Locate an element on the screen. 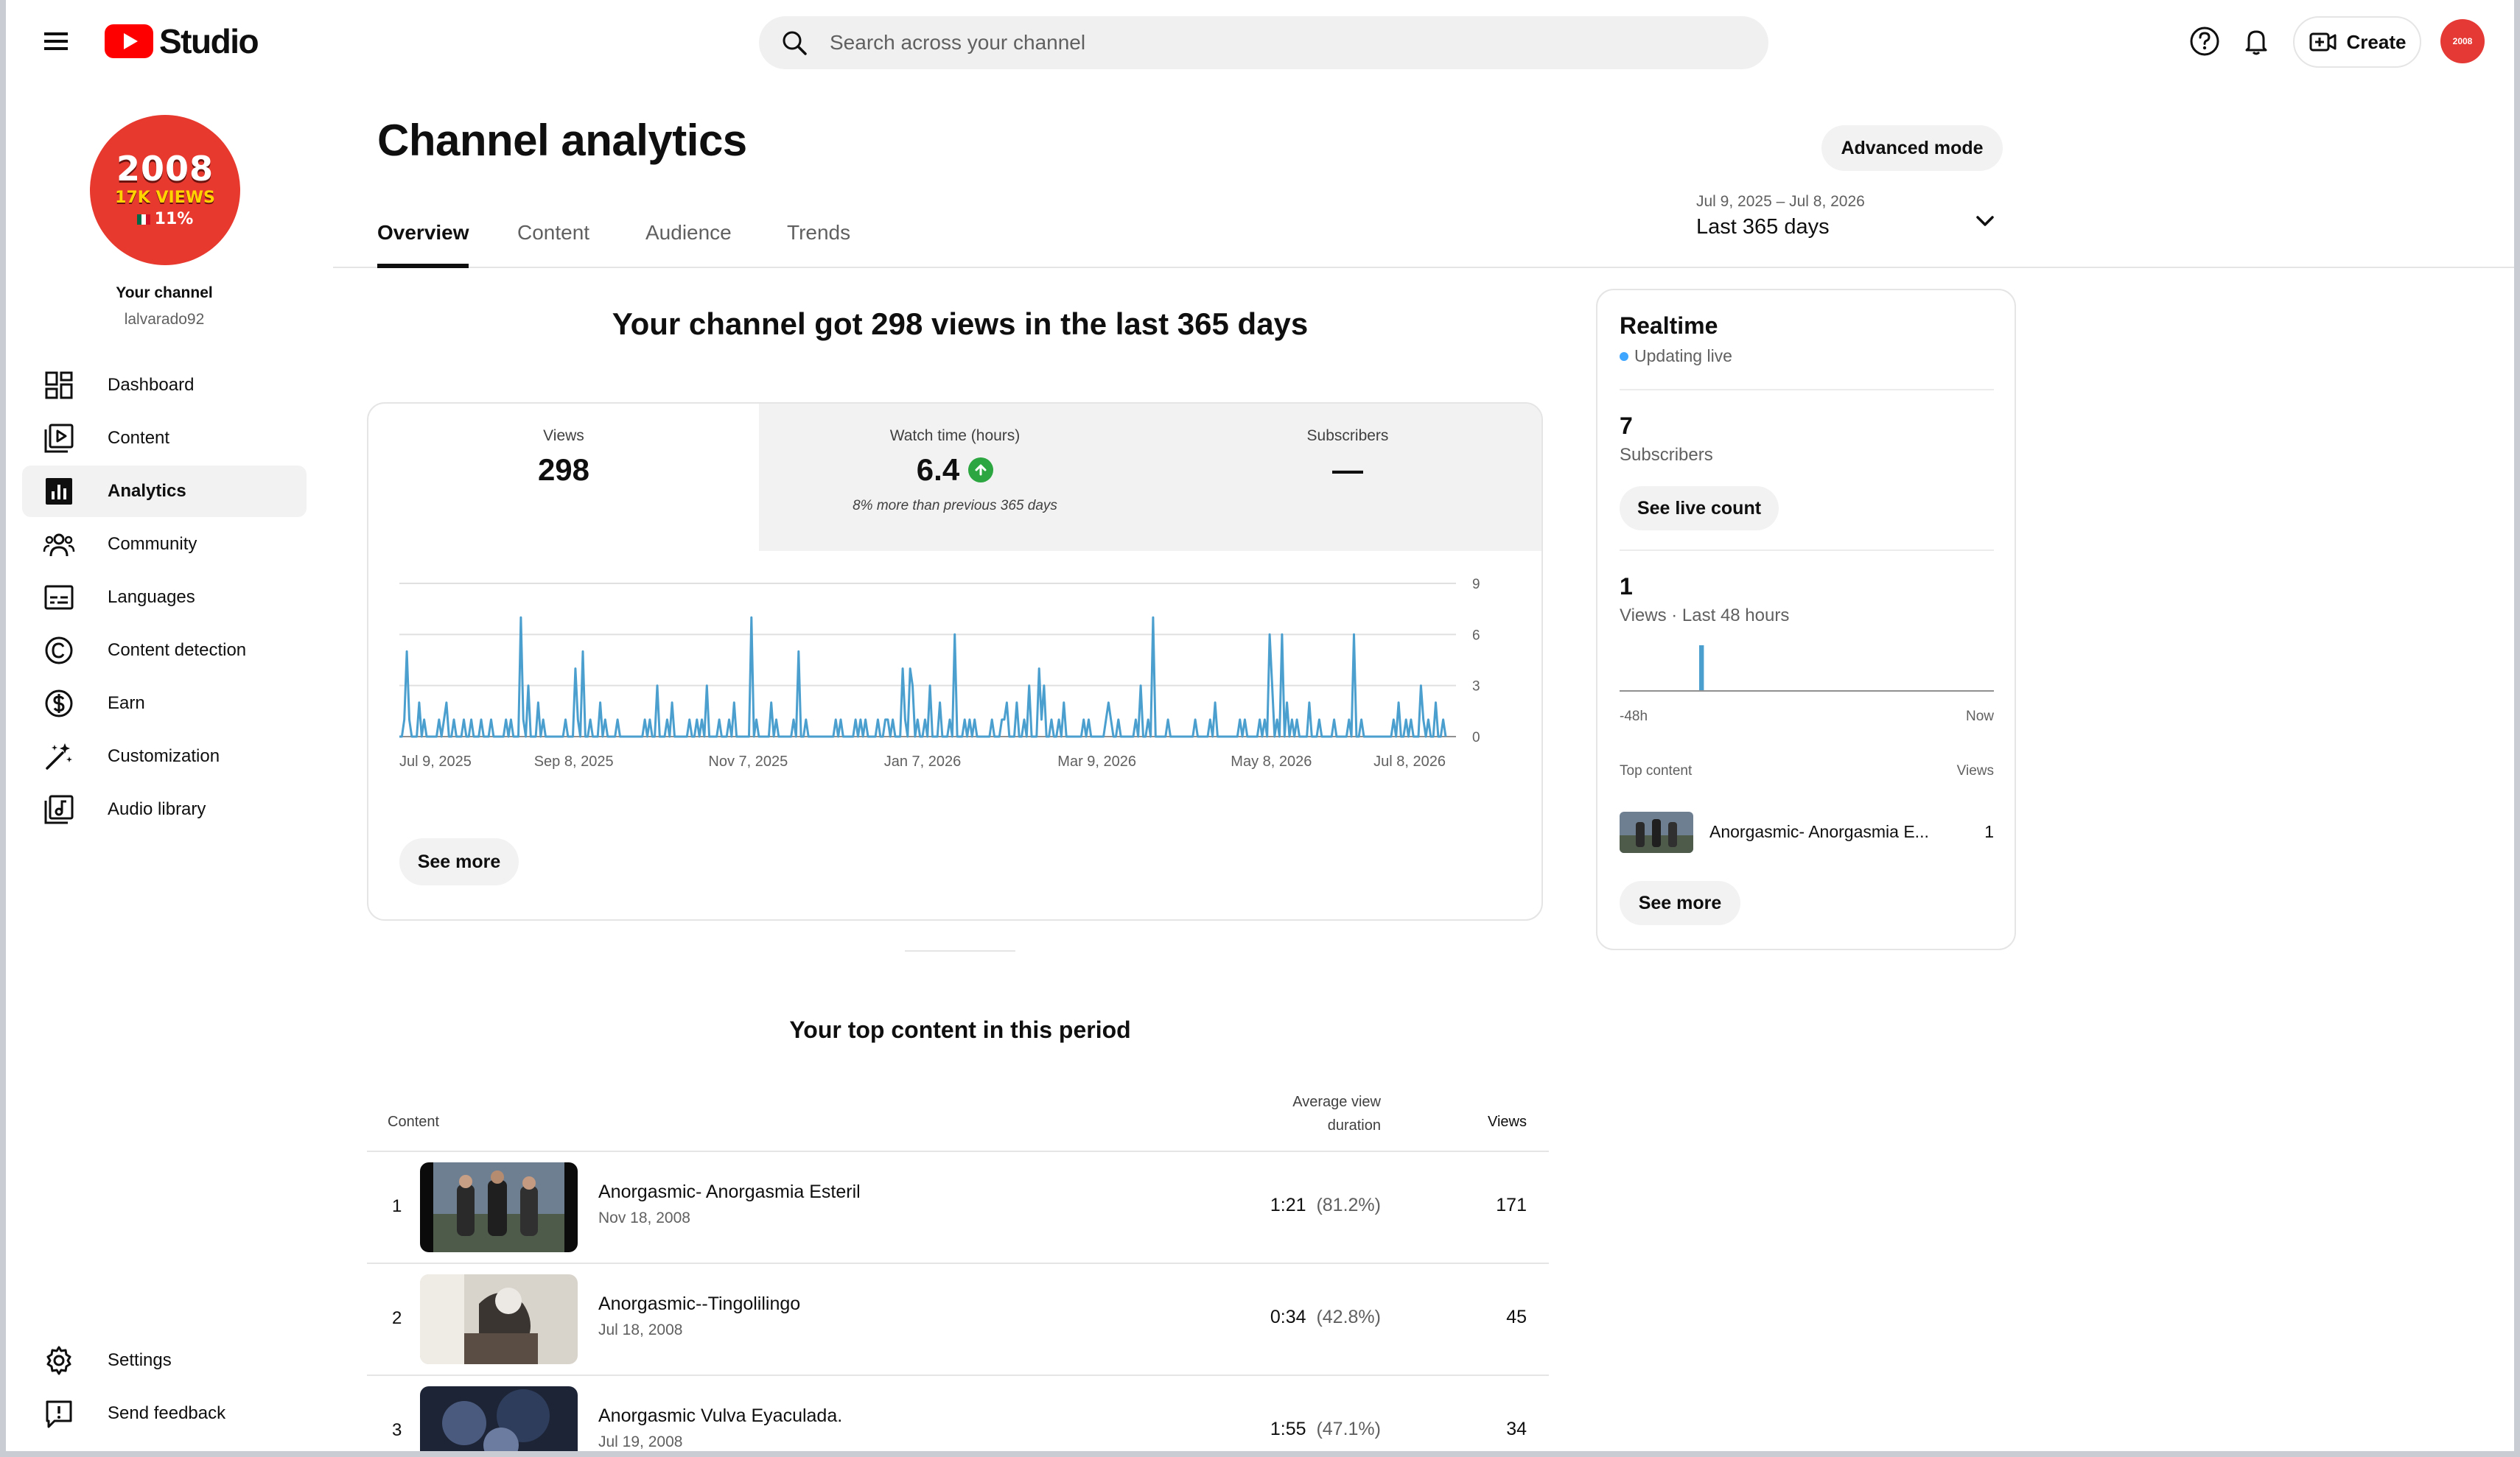 This screenshot has height=1457, width=2520. metric-label: Watch time (hours) is located at coordinates (955, 435).